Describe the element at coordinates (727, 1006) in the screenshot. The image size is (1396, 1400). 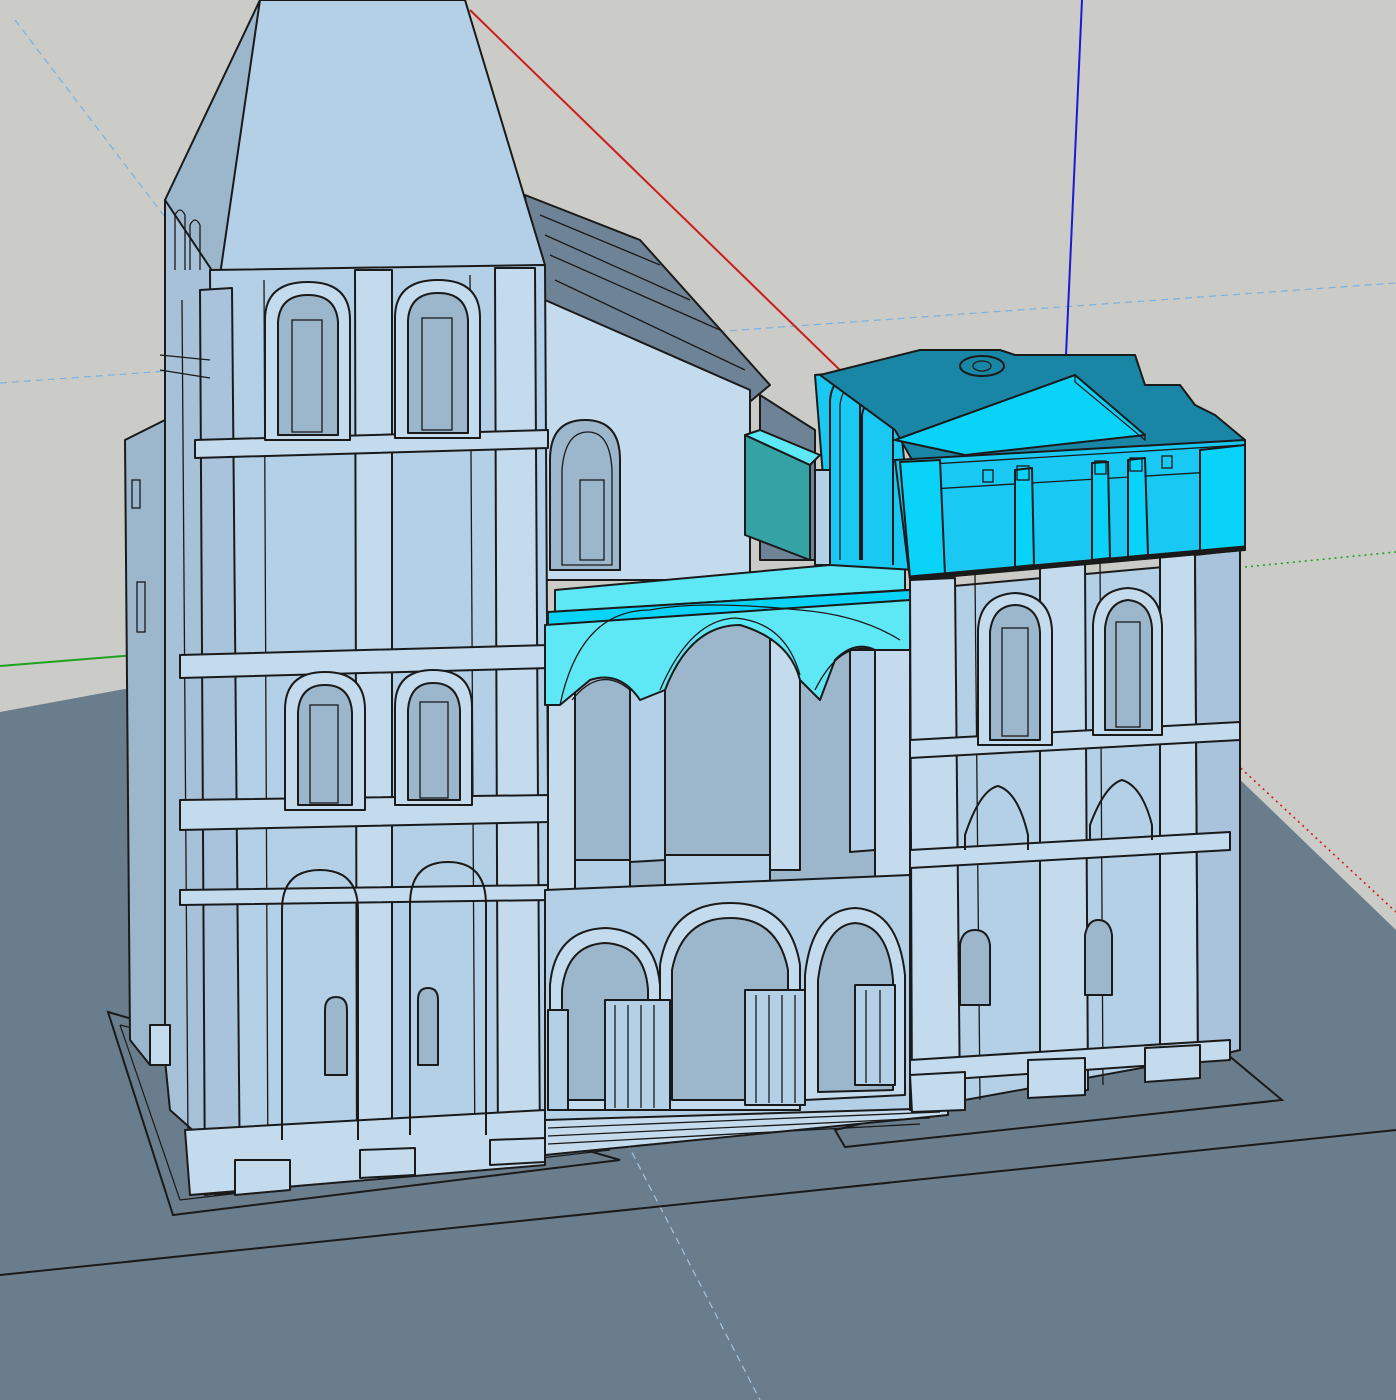
I see `portal-arches` at that location.